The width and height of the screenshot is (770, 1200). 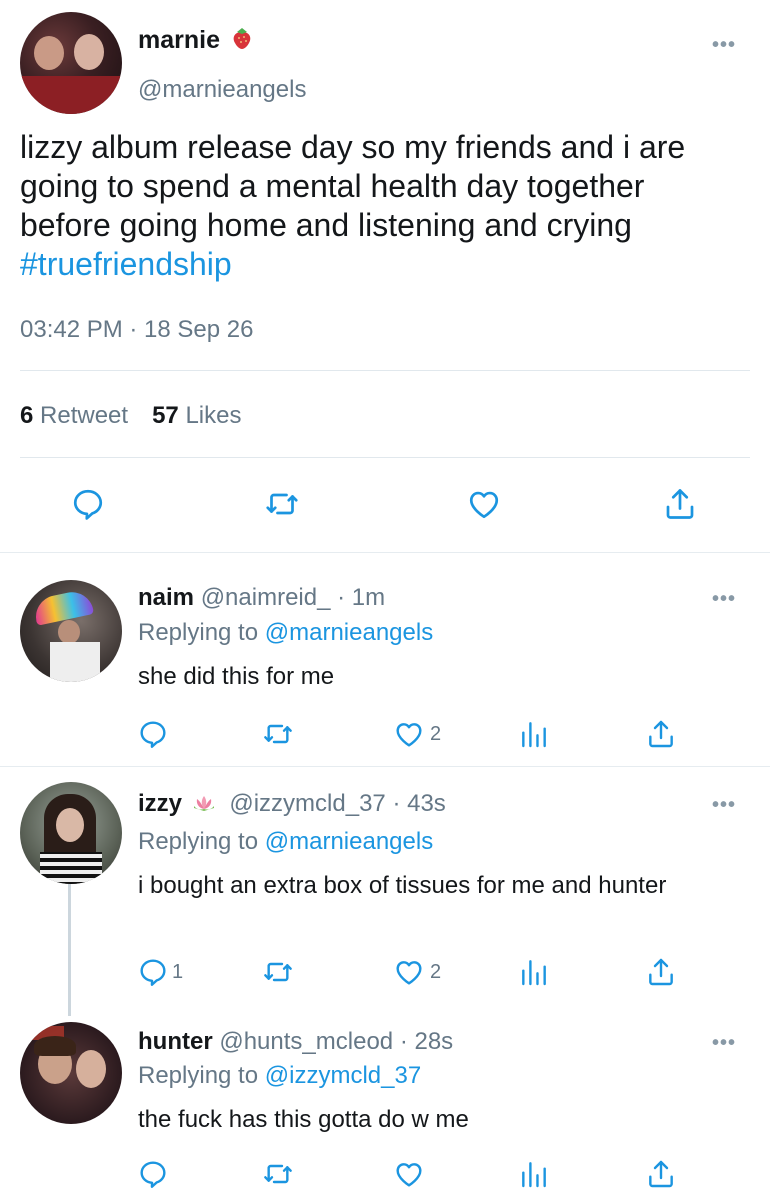 I want to click on reply-time: · 28s, so click(x=426, y=1041).